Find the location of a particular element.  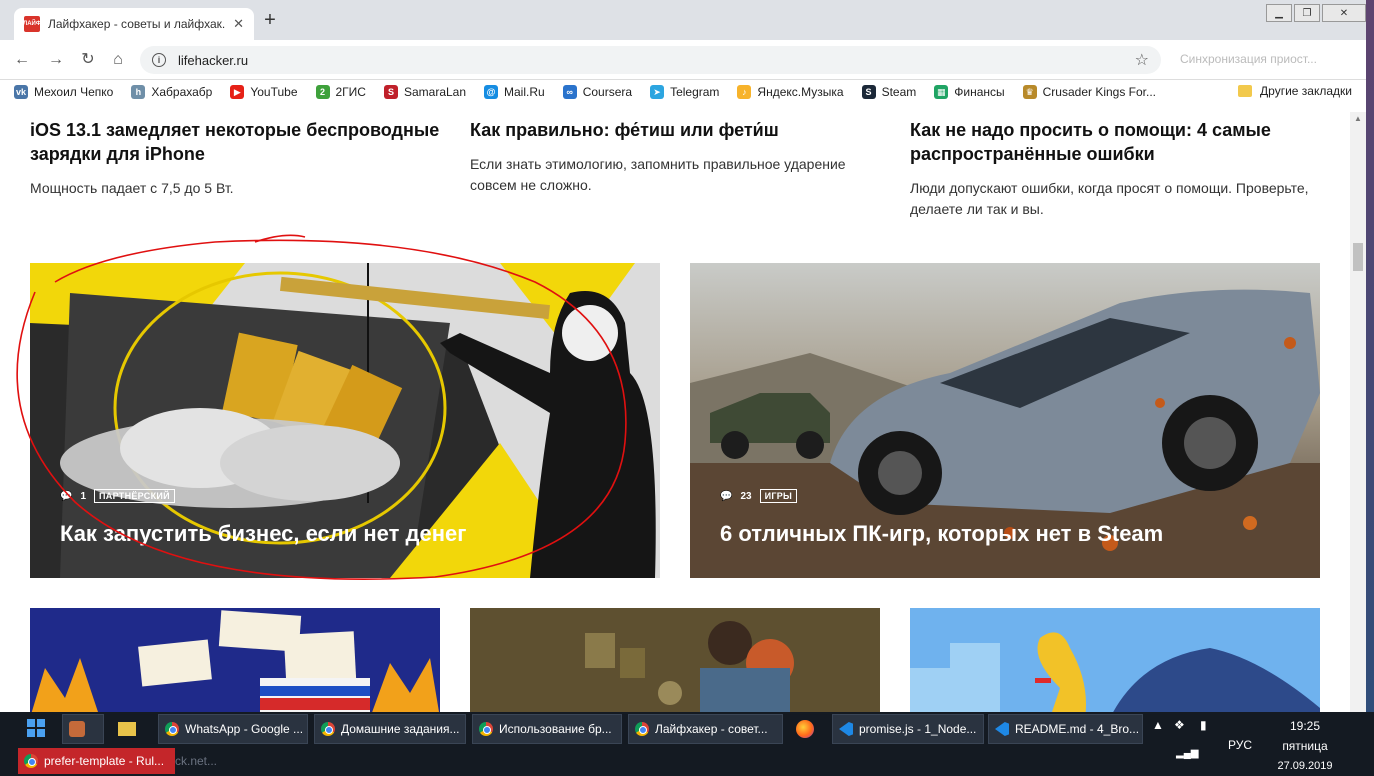

steam-icon: S is located at coordinates (868, 92).